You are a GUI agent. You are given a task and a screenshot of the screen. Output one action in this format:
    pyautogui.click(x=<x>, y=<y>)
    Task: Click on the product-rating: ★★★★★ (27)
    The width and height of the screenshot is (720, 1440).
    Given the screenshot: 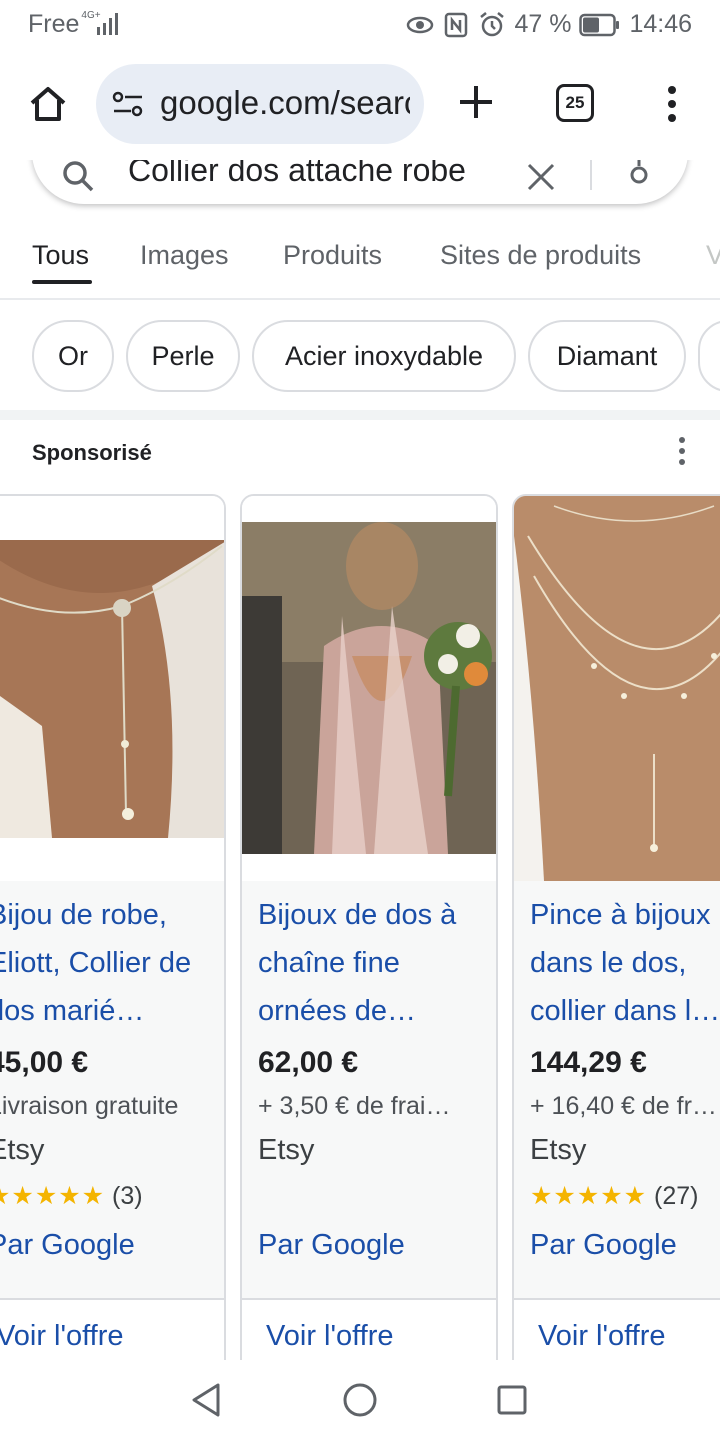 What is the action you would take?
    pyautogui.click(x=625, y=1196)
    